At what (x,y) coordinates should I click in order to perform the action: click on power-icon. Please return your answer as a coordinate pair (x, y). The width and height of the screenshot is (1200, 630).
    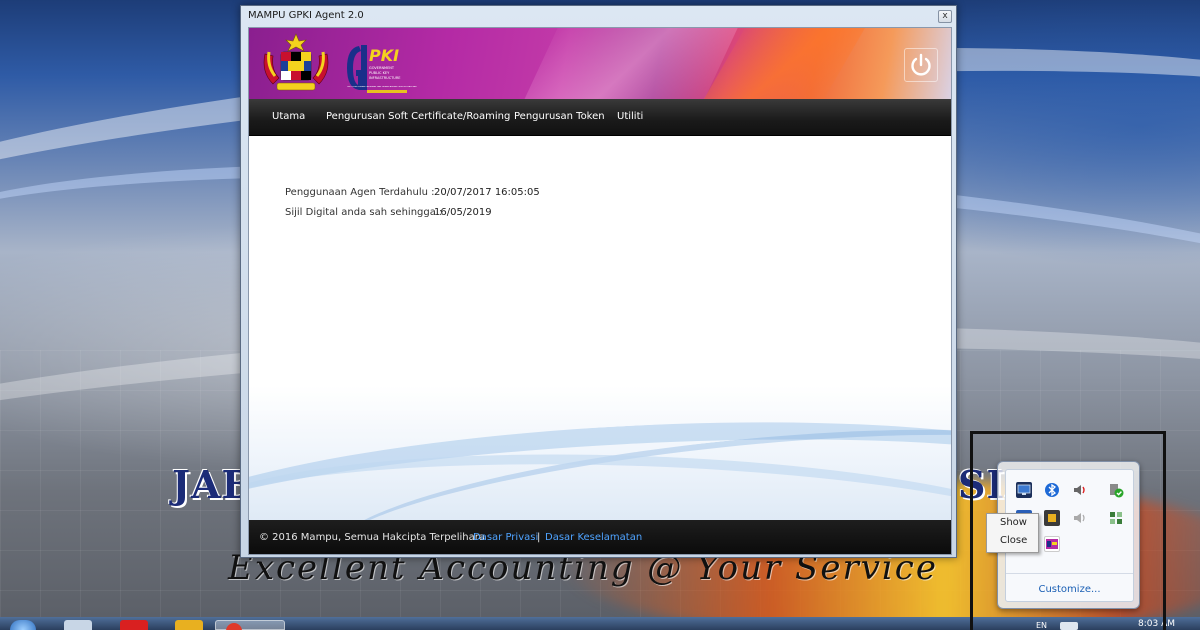
    Looking at the image, I should click on (921, 64).